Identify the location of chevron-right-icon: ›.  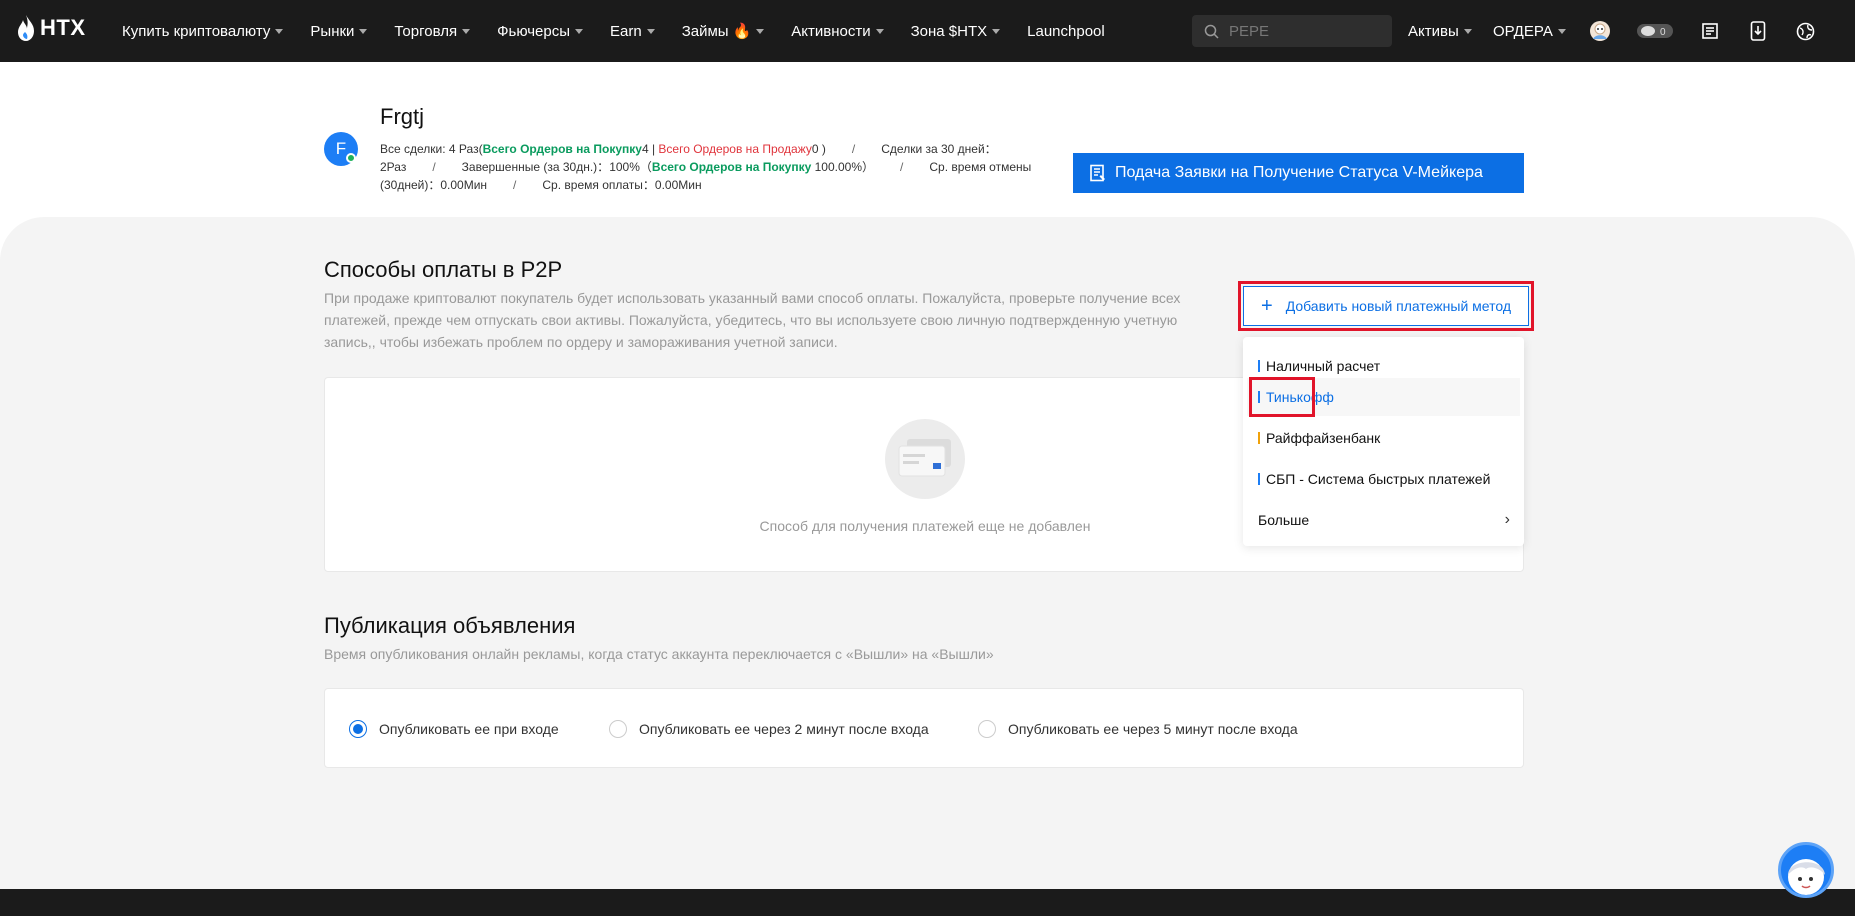
(1507, 519).